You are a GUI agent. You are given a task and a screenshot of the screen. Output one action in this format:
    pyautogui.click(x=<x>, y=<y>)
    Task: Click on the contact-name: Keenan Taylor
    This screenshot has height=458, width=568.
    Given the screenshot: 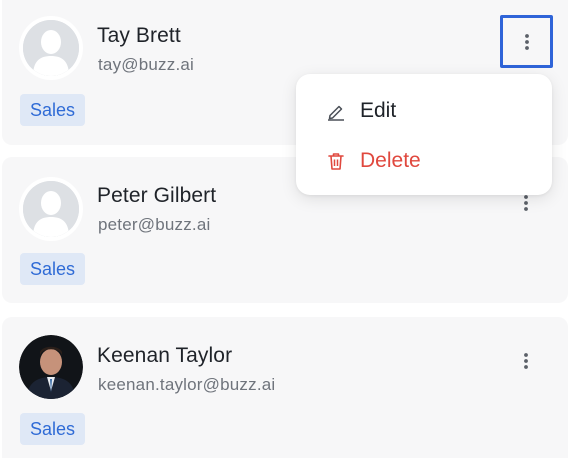 What is the action you would take?
    pyautogui.click(x=165, y=355)
    